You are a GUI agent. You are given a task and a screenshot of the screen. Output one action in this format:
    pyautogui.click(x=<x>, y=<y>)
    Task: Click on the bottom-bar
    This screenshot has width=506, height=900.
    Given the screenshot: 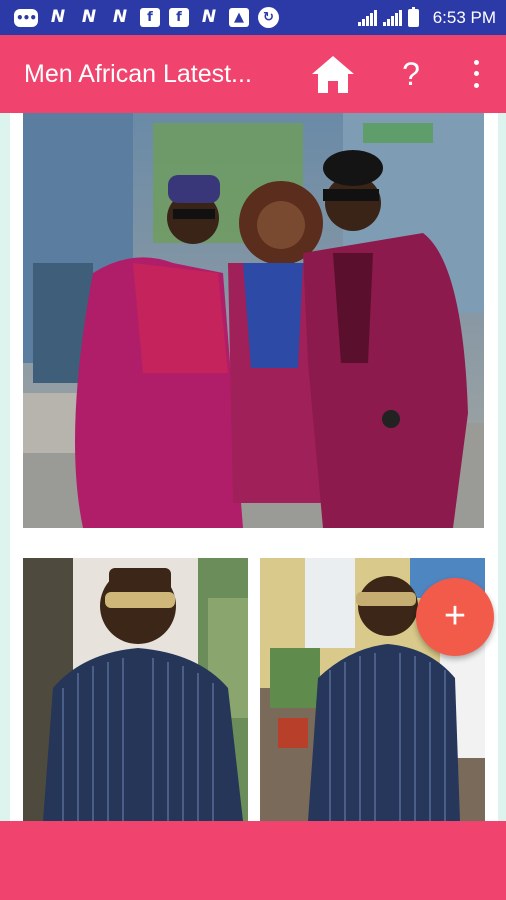 What is the action you would take?
    pyautogui.click(x=253, y=860)
    